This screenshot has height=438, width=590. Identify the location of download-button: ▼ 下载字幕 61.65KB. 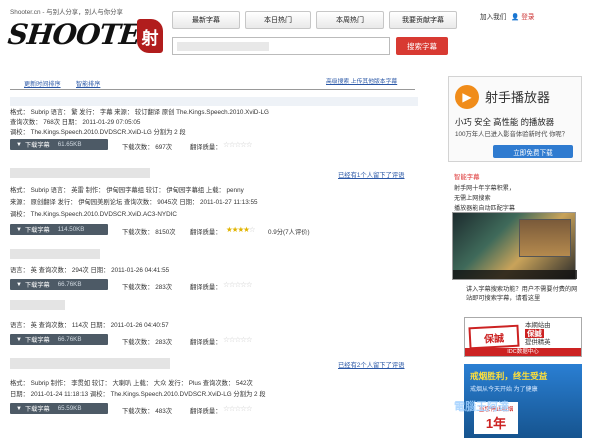
(59, 144).